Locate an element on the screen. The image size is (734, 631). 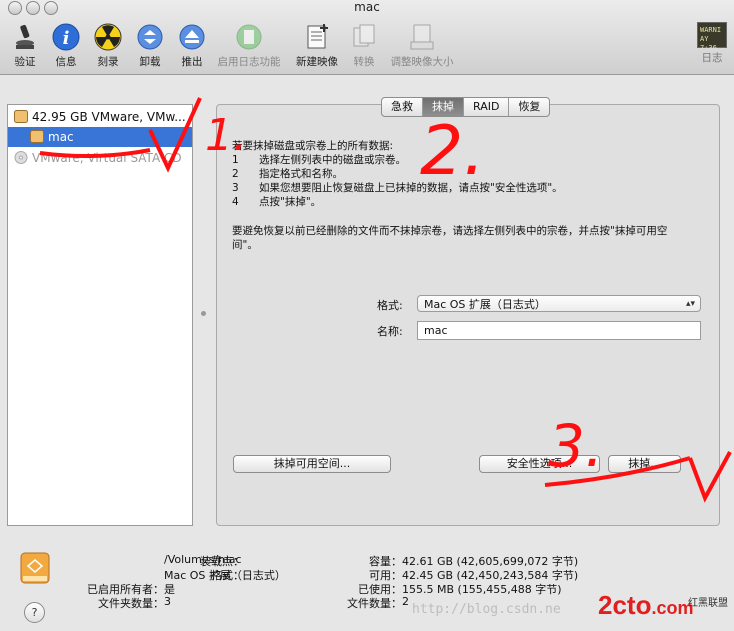
resize-image-label: 调整映像大小 is located at coordinates (422, 62).